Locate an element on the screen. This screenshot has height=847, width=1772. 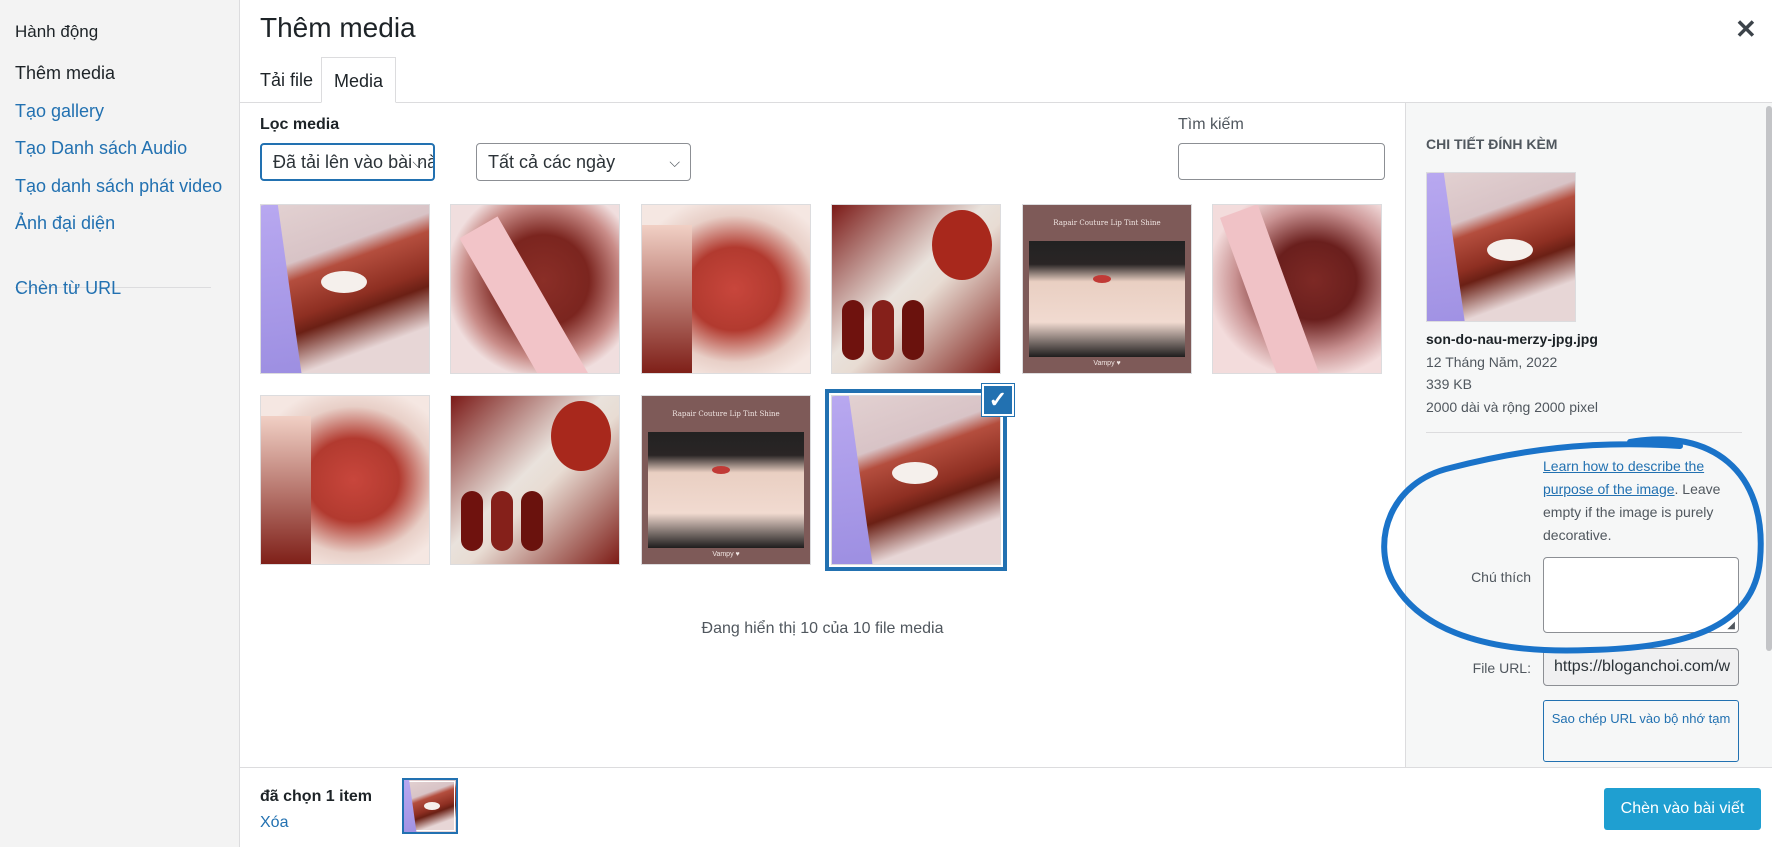
menu-item-video-playlist: Tạo danh sách phát video is located at coordinates (118, 186).